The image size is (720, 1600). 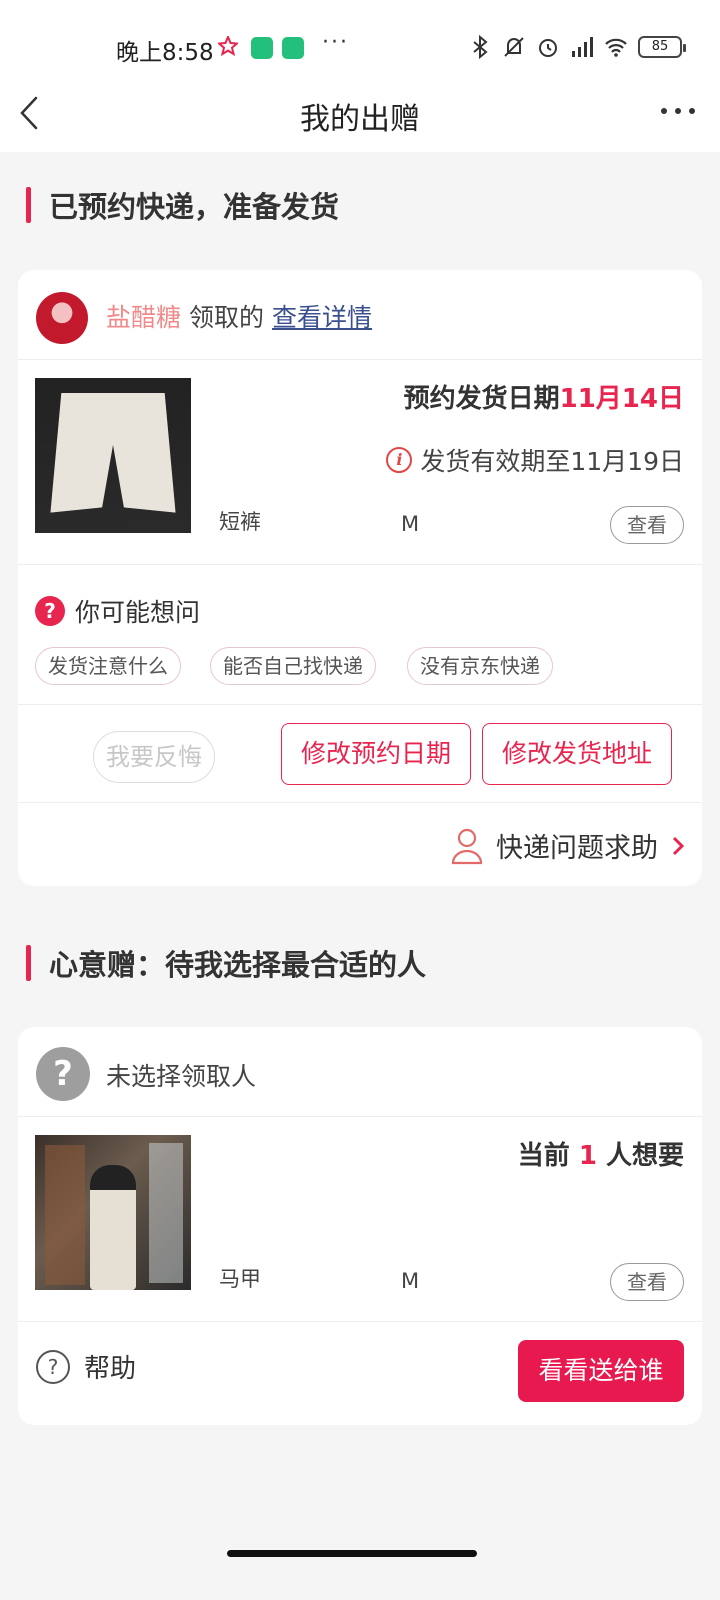 I want to click on more-options-icon, so click(x=678, y=111).